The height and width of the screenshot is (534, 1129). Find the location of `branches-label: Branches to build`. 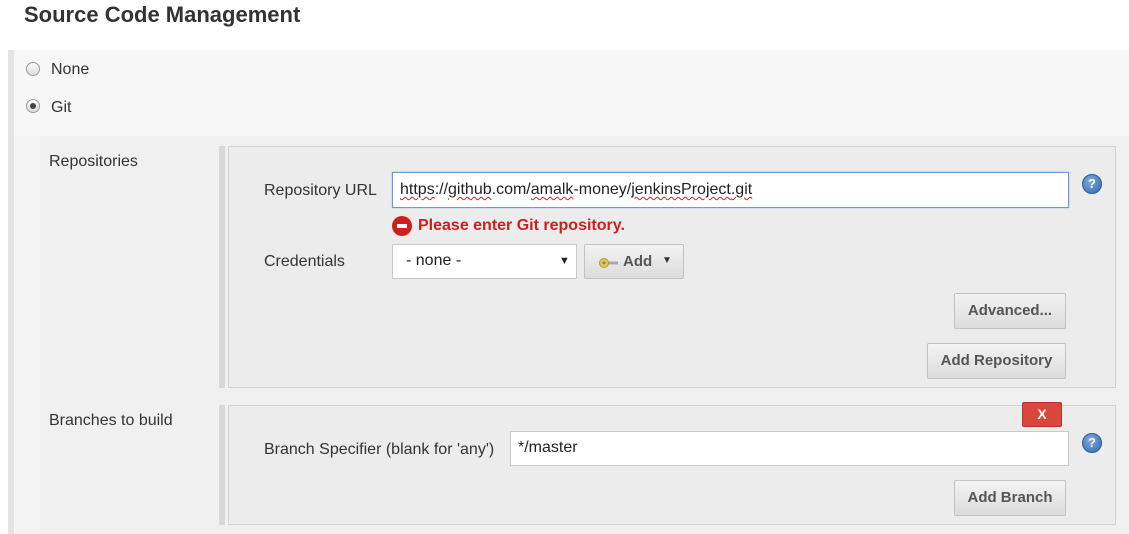

branches-label: Branches to build is located at coordinates (111, 420).